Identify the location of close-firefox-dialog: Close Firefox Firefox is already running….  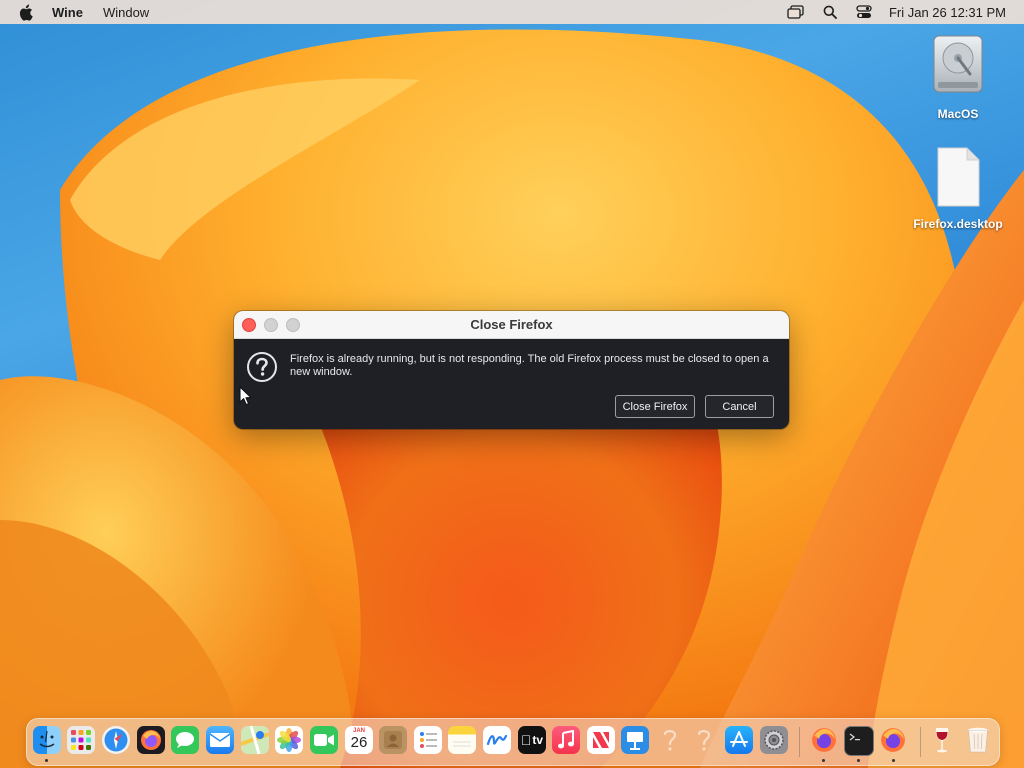
(511, 370).